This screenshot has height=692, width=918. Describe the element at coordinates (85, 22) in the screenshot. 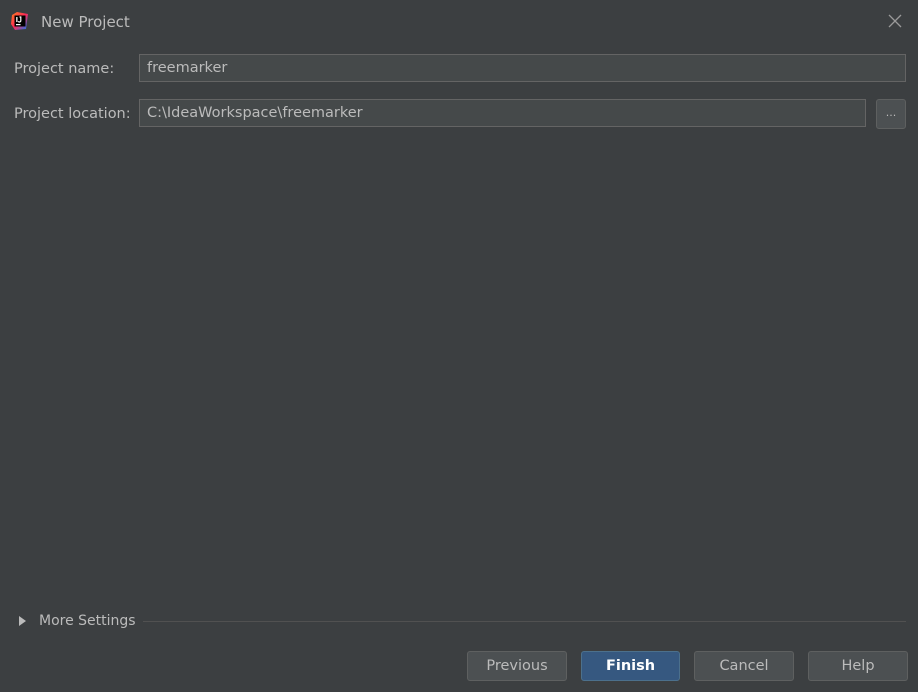

I see `dialog-title: New Project` at that location.